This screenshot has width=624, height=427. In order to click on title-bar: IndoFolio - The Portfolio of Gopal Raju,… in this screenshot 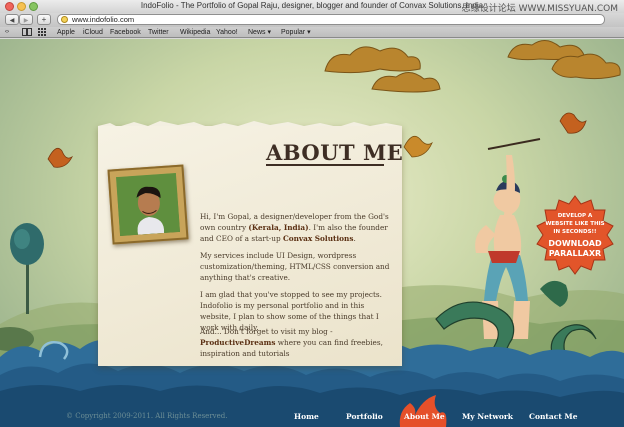, I will do `click(312, 7)`.